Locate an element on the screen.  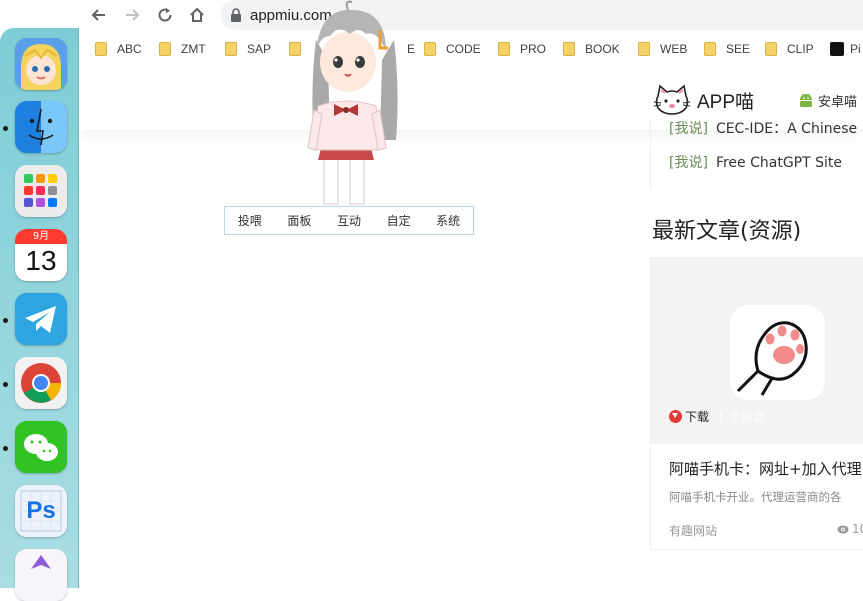
site-favicon-icon is located at coordinates (837, 49).